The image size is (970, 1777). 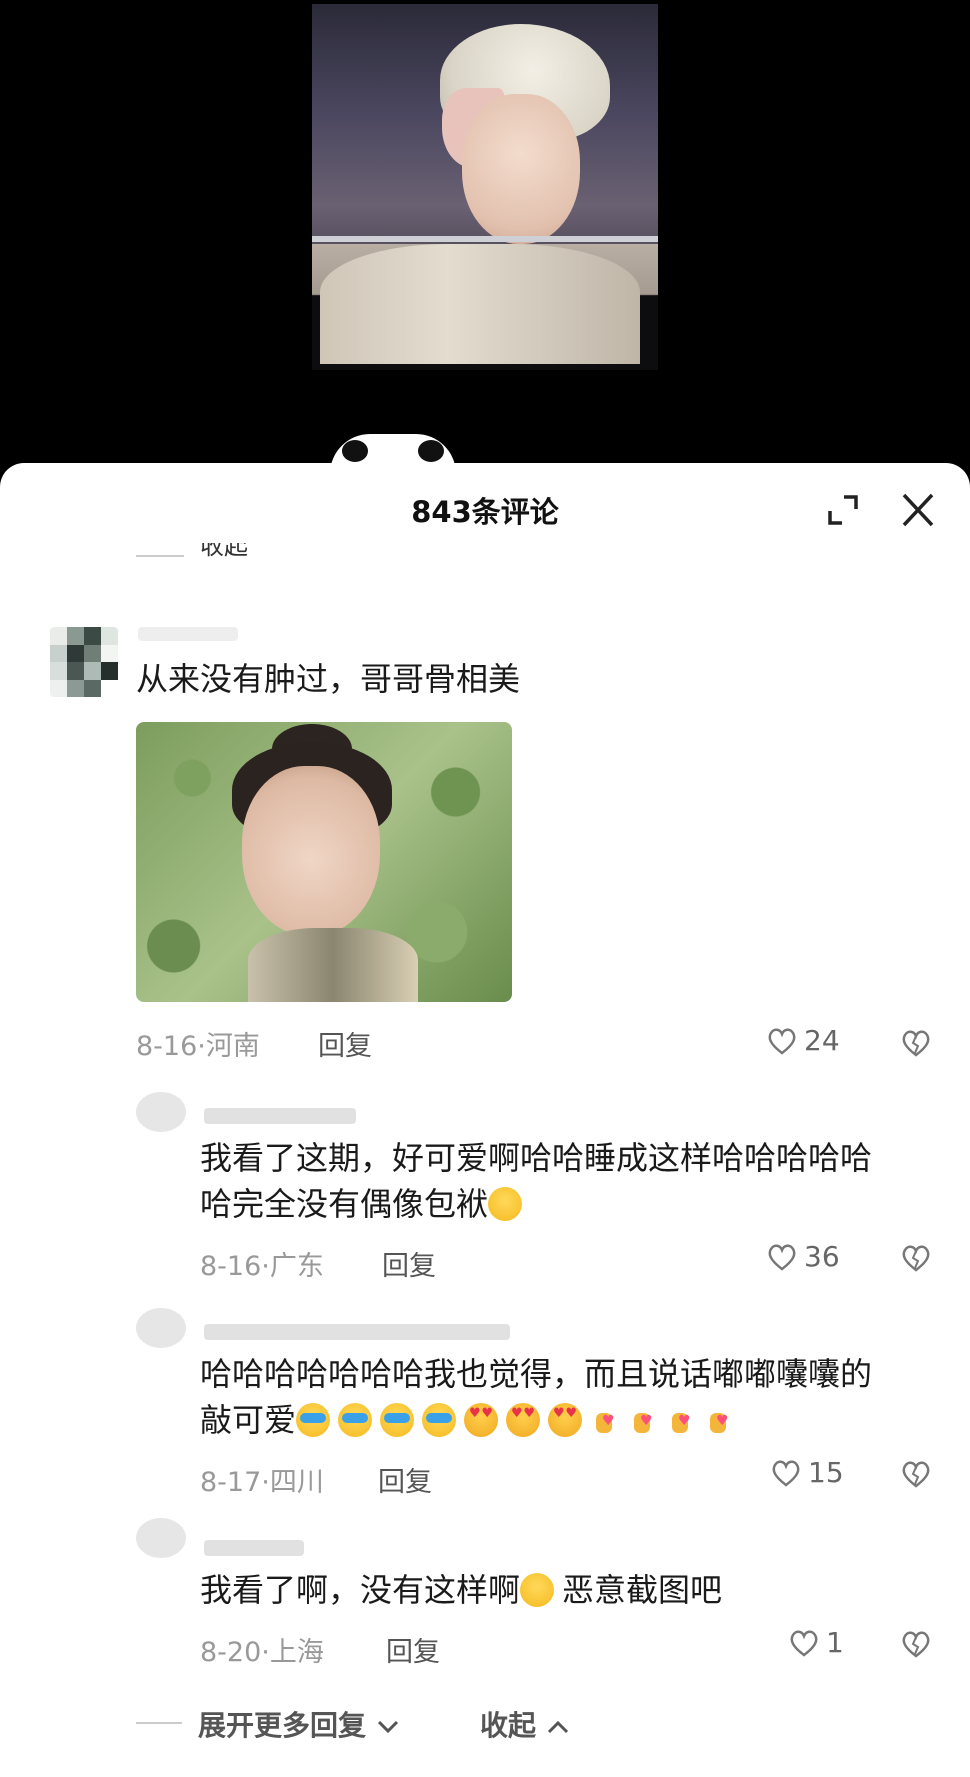 What do you see at coordinates (231, 1266) in the screenshot?
I see `reply-date: 8-16` at bounding box center [231, 1266].